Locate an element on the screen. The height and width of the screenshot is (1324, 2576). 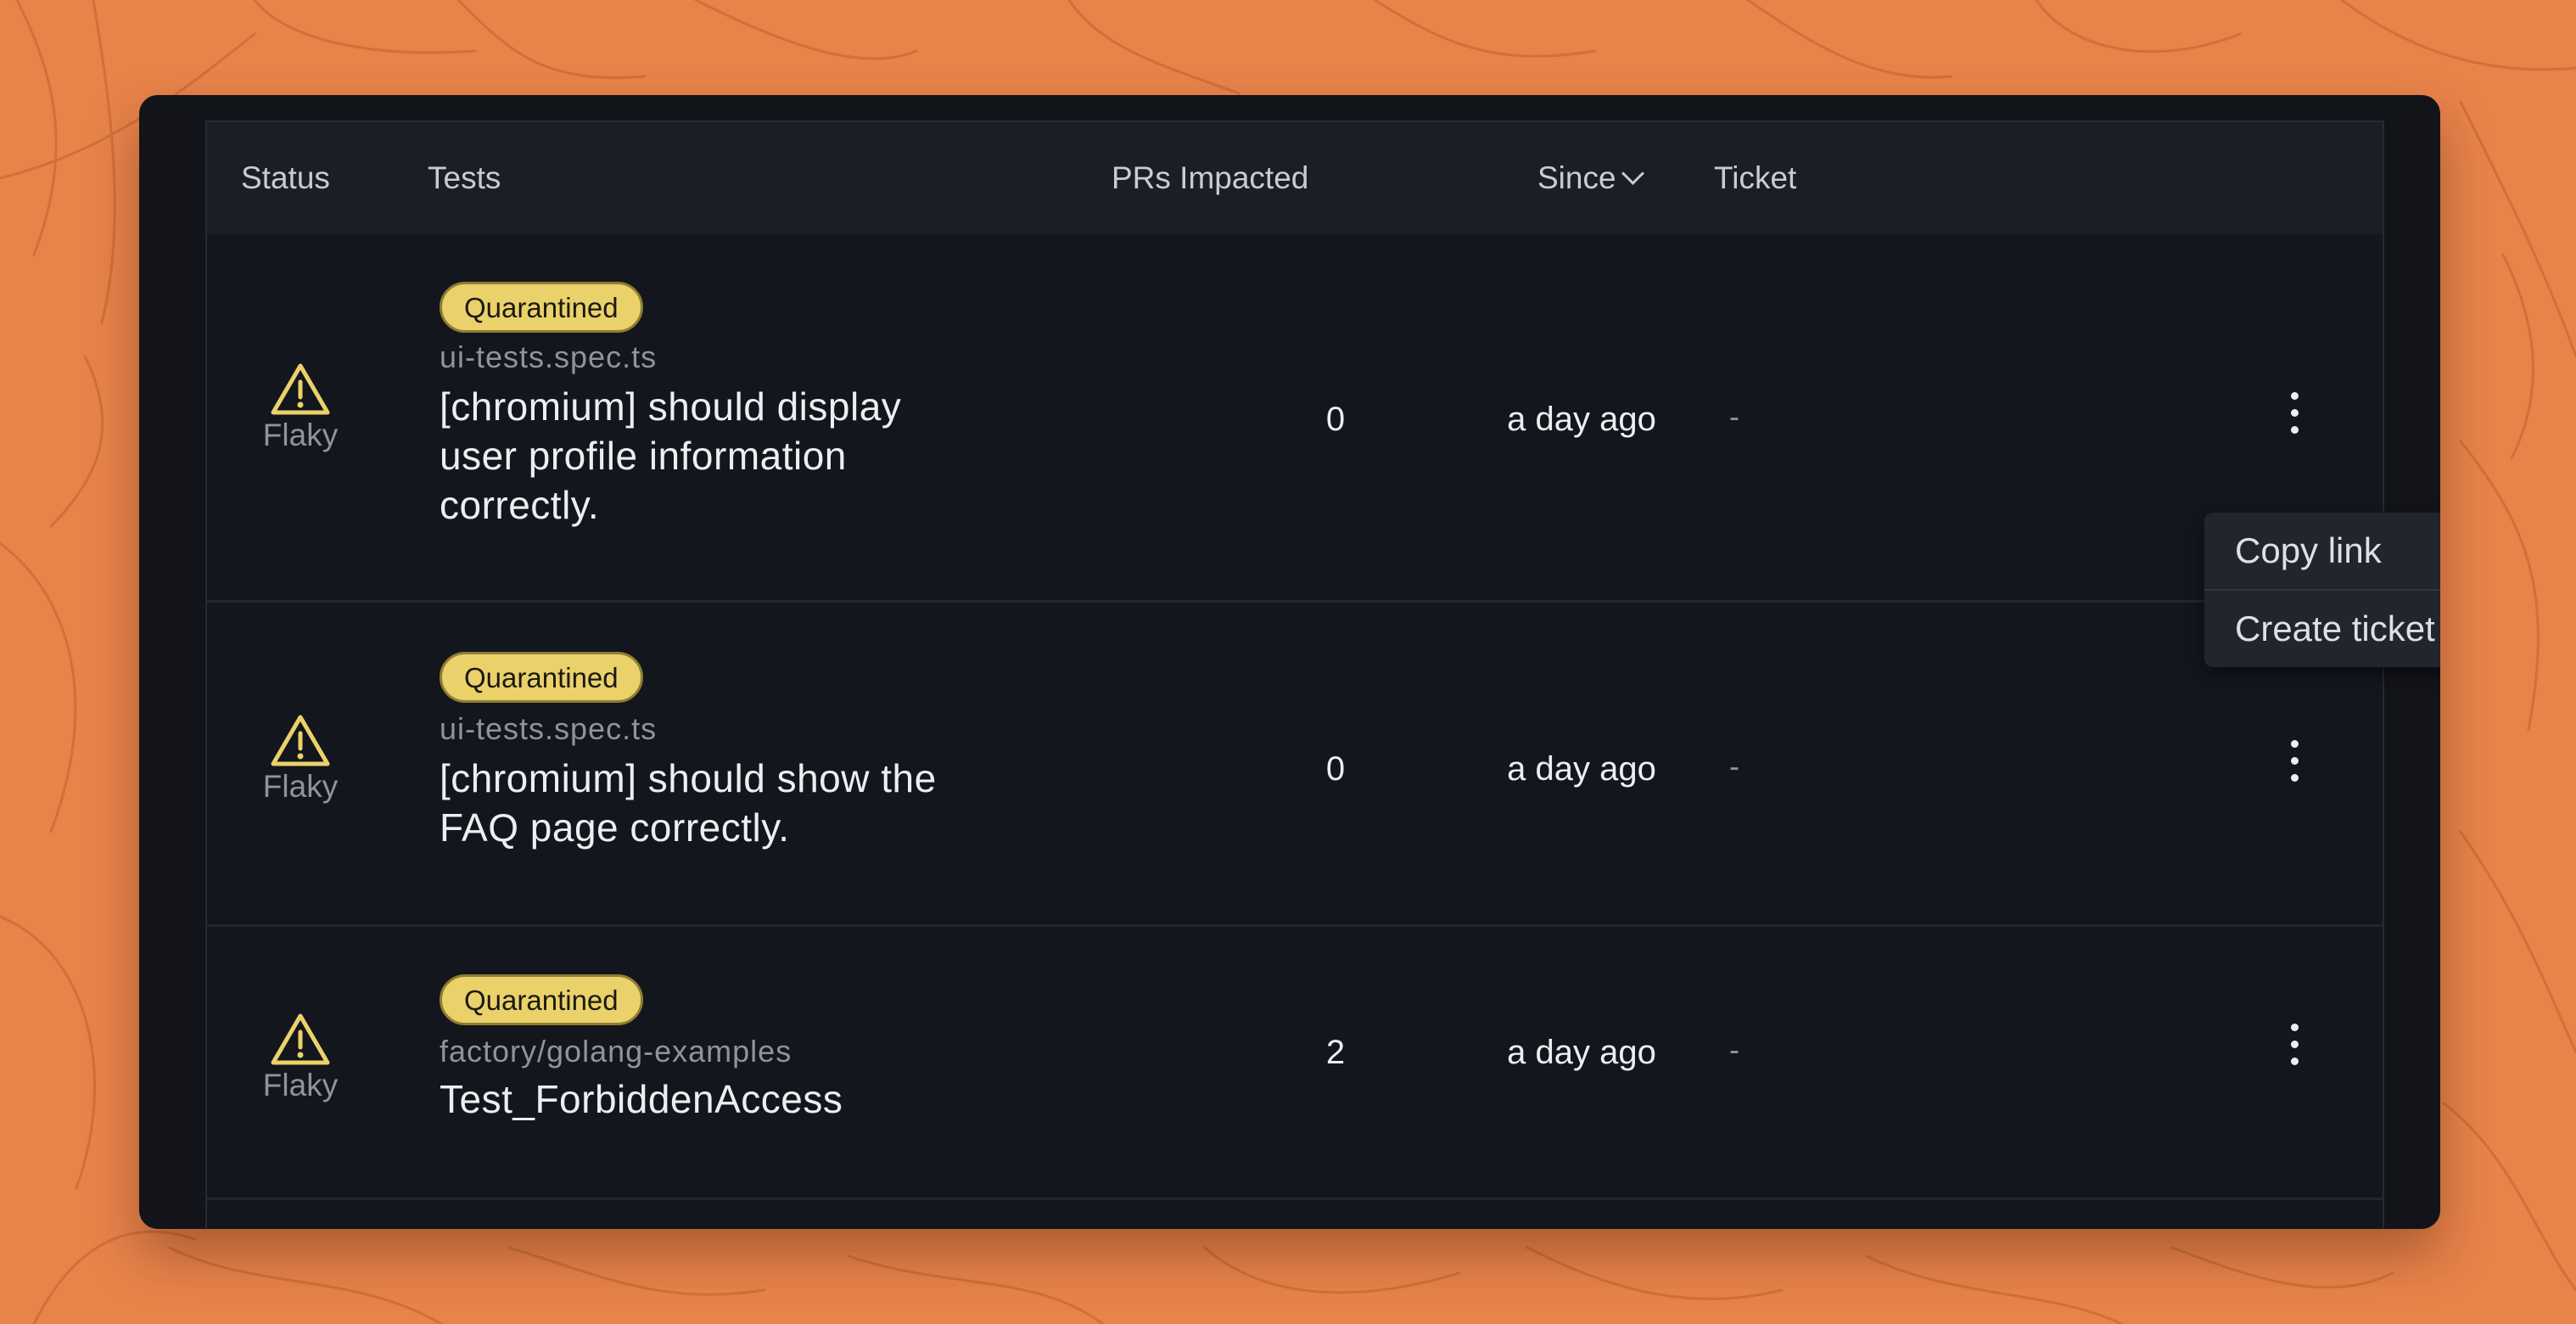
menu-item-create-ticket: Create ticket is located at coordinates (2322, 629).